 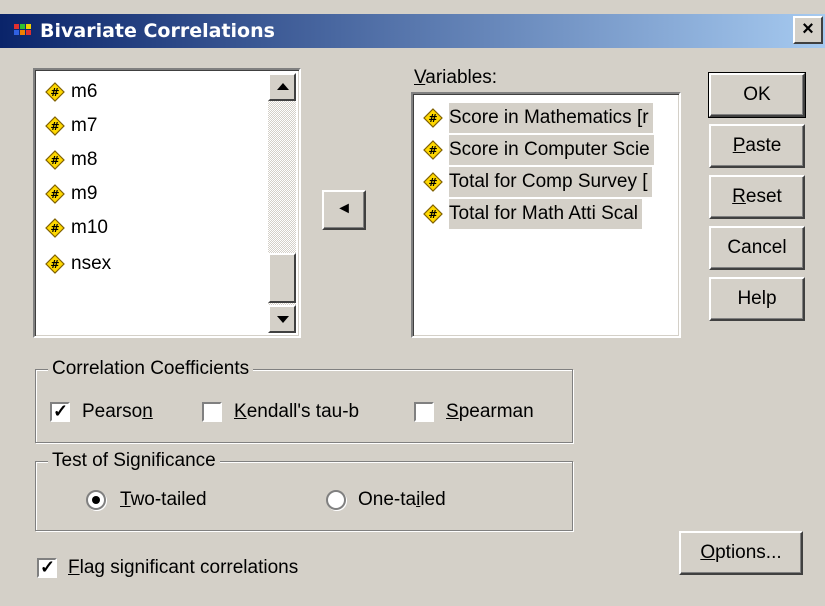 I want to click on one-tailed-text-rest: led, so click(x=433, y=499).